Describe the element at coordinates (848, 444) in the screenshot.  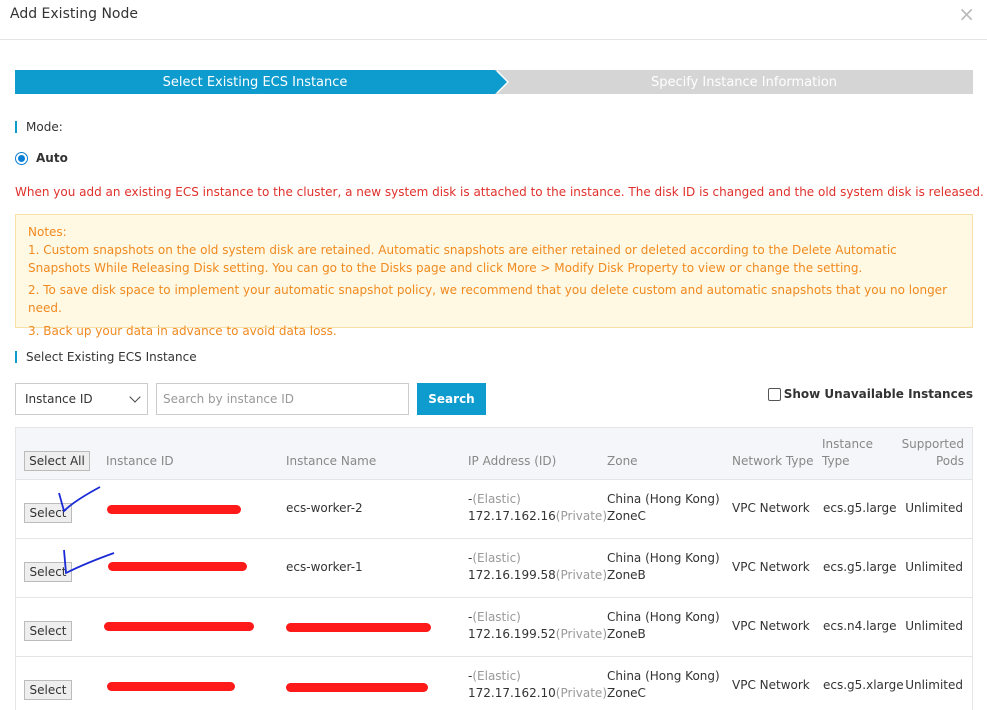
I see `col-instance-type-line1: Instance` at that location.